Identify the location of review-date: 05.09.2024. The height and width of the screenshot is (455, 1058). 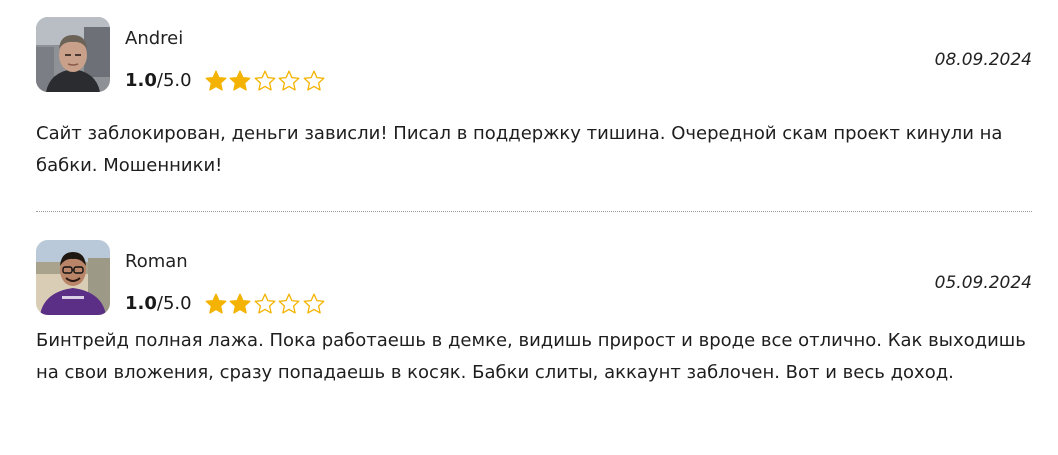
(983, 283).